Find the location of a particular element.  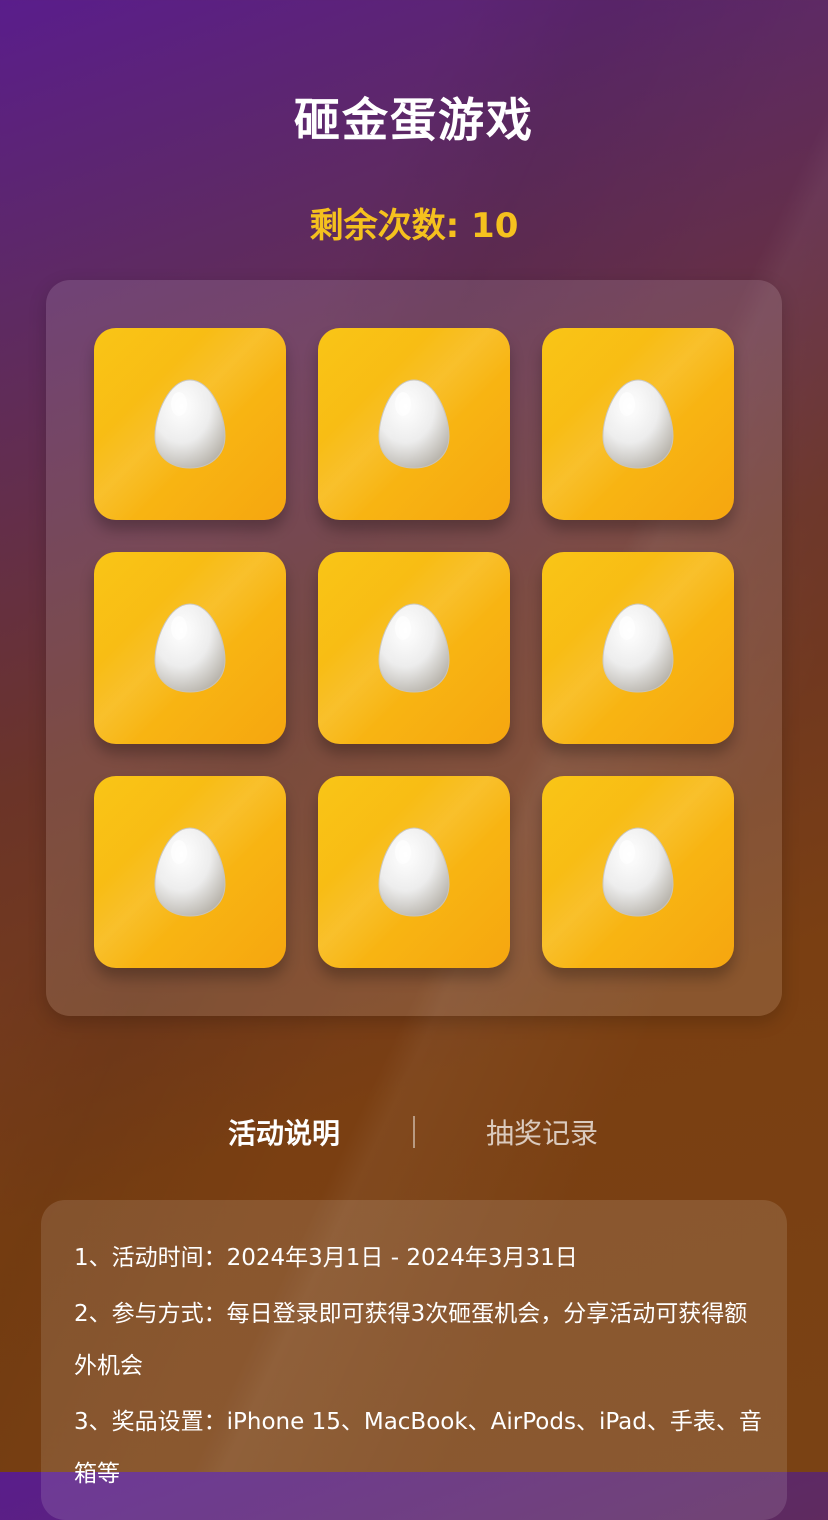

tab-activity-info: 活动说明 is located at coordinates (284, 1134).